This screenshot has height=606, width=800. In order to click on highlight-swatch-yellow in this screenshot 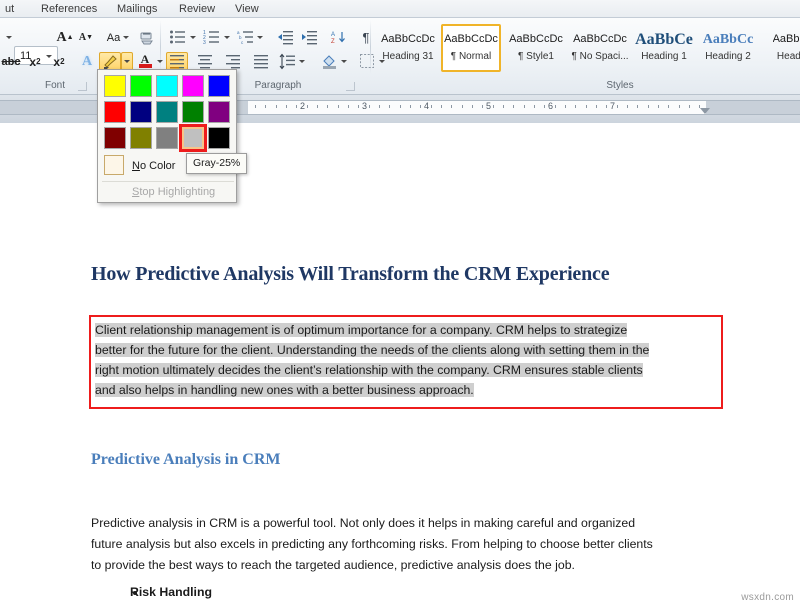, I will do `click(115, 86)`.